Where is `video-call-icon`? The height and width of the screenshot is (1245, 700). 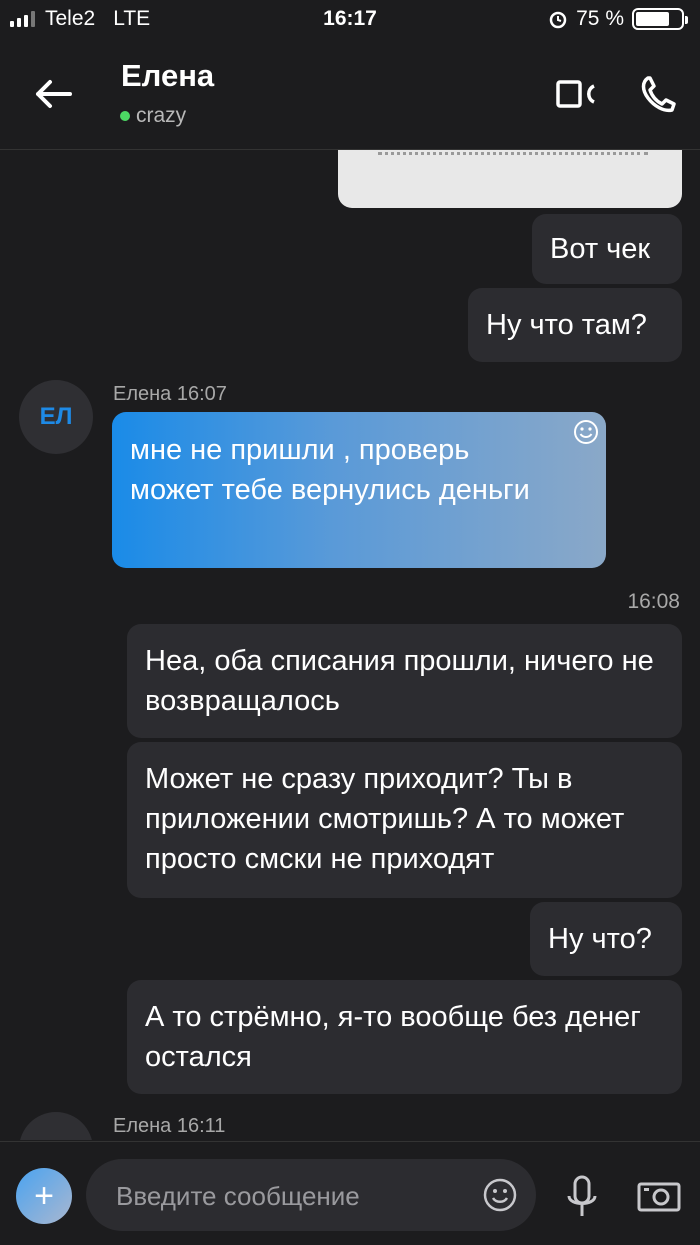 video-call-icon is located at coordinates (576, 94).